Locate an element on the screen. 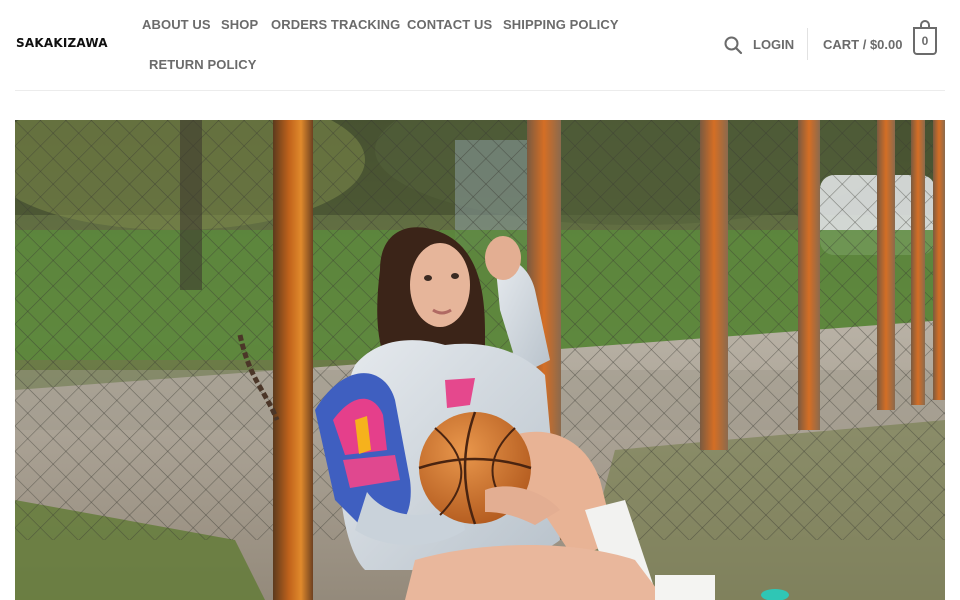 The width and height of the screenshot is (960, 600). nav-contact-us: CONTACT US is located at coordinates (449, 24).